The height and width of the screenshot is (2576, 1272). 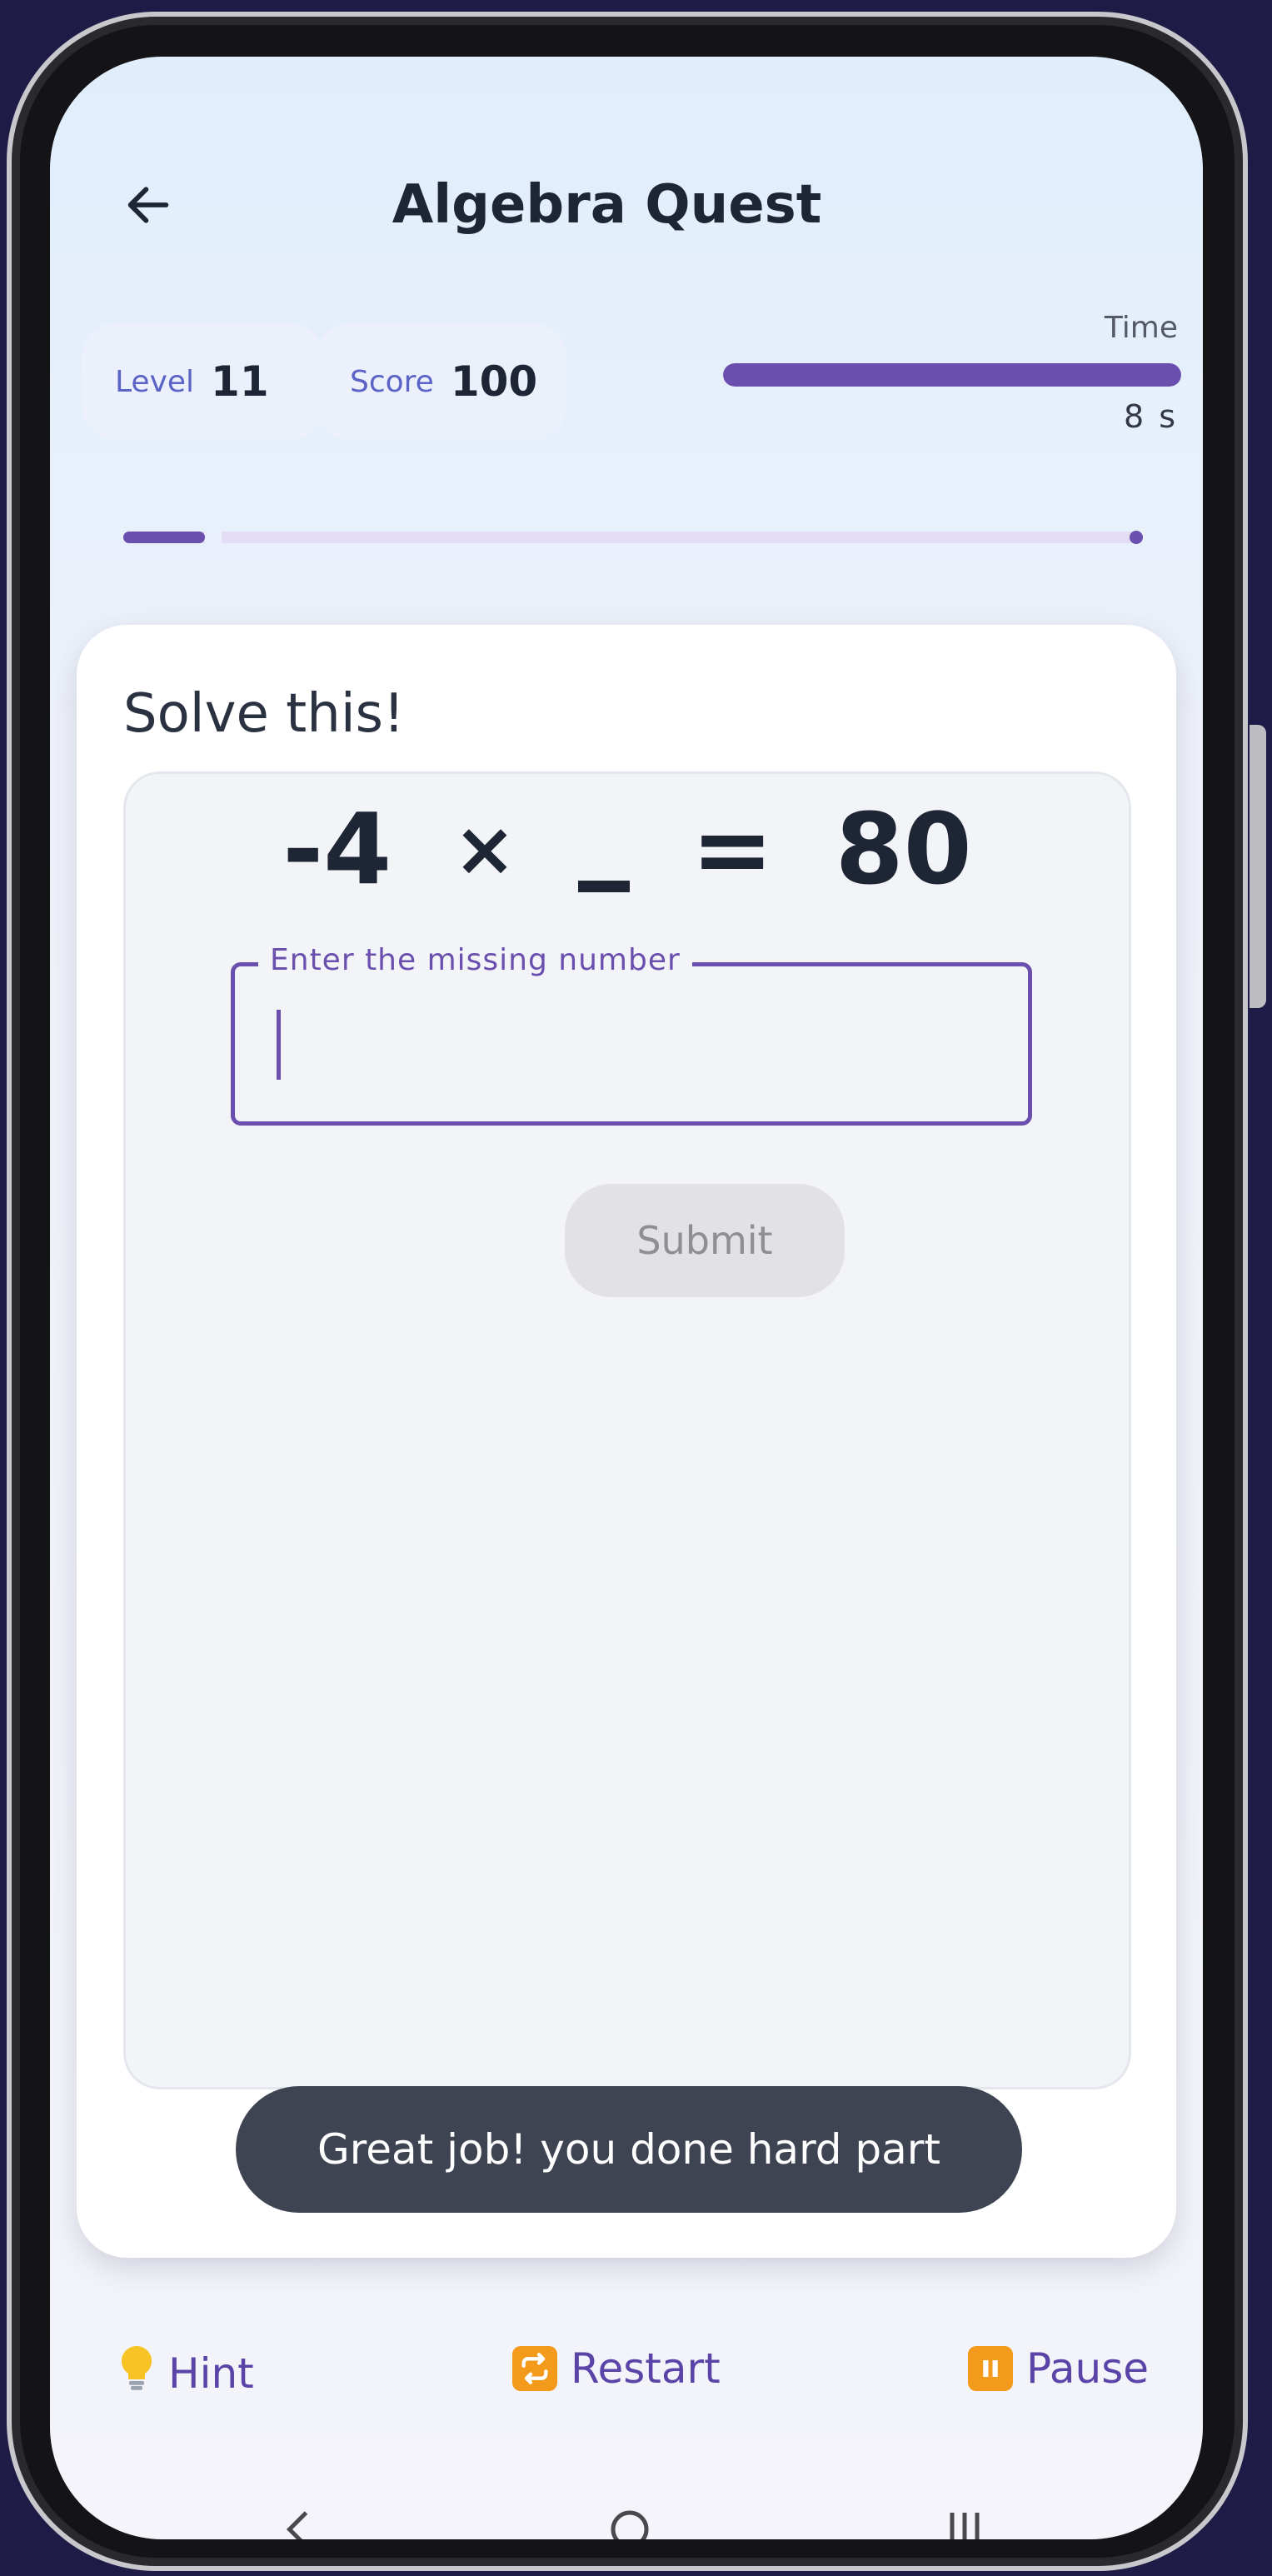 What do you see at coordinates (732, 848) in the screenshot?
I see `equation-equals: =` at bounding box center [732, 848].